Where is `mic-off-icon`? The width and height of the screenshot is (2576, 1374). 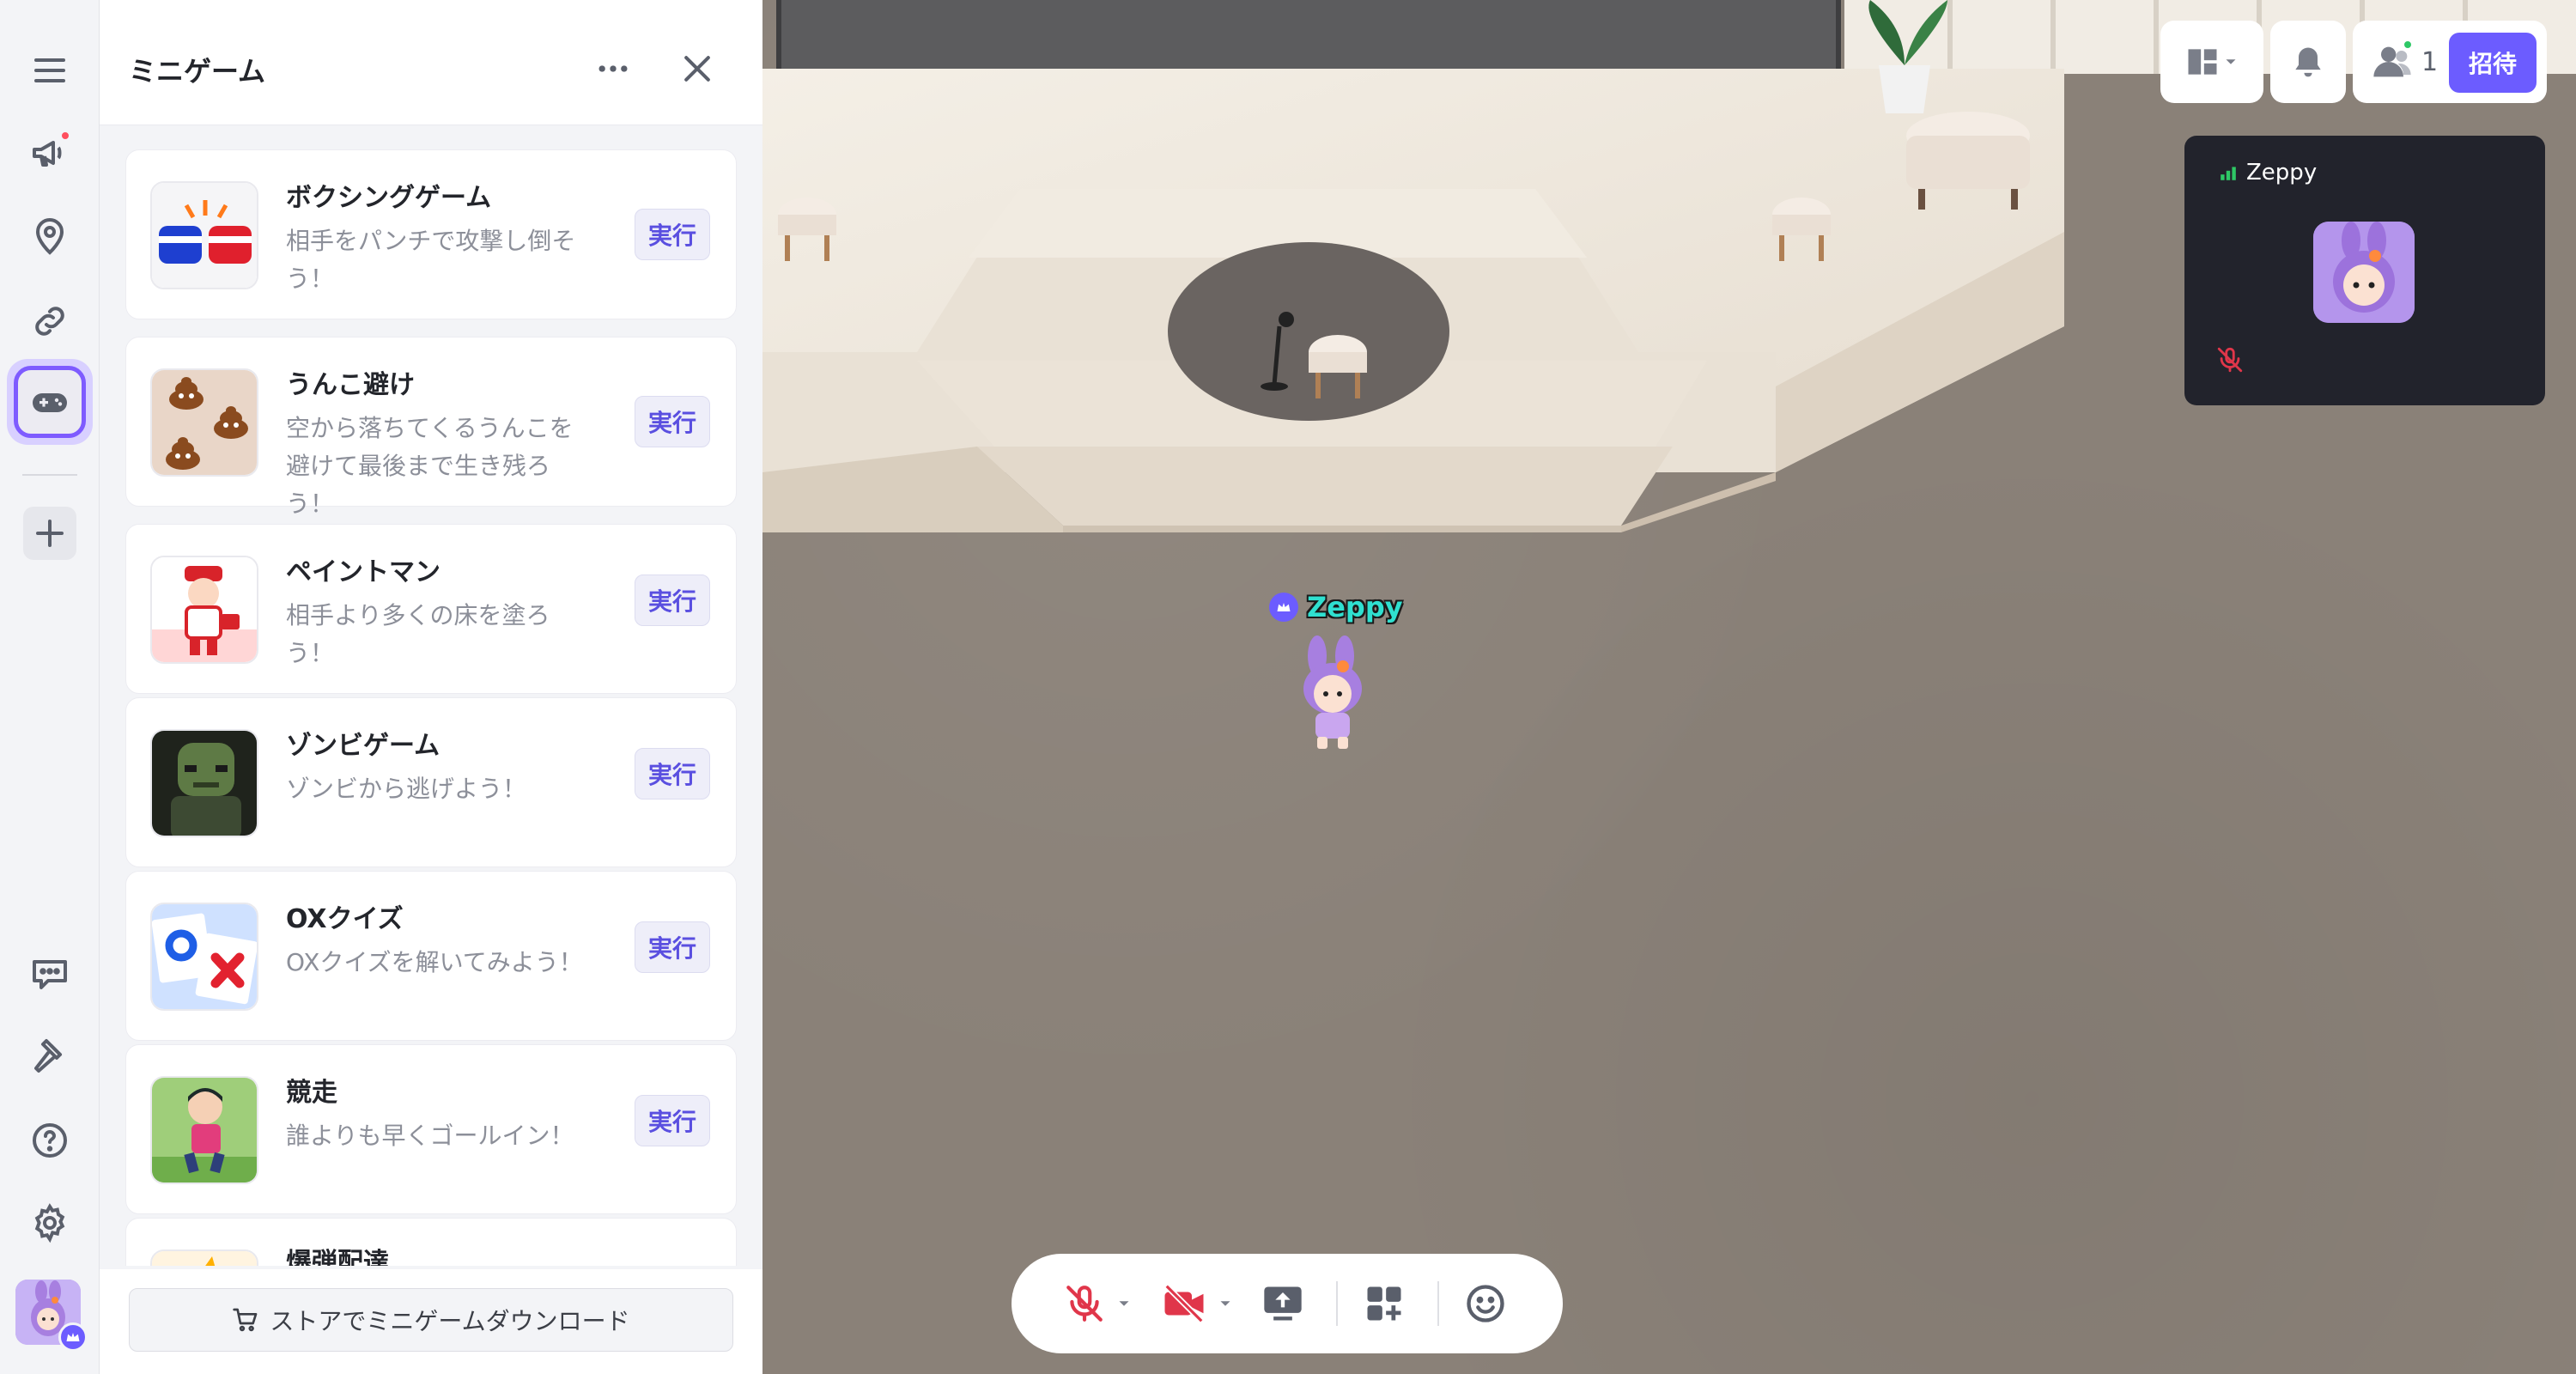
mic-off-icon is located at coordinates (1085, 1304).